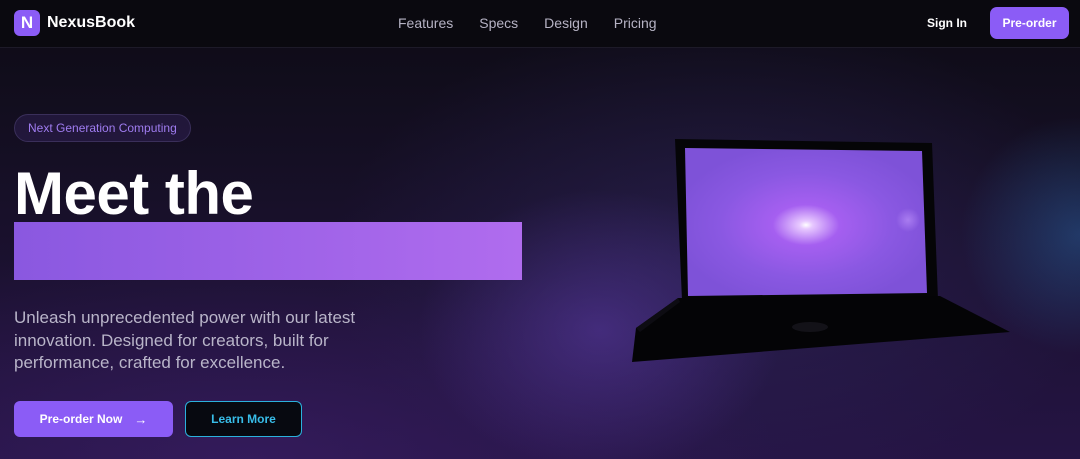 The height and width of the screenshot is (459, 1080). I want to click on nav-link-features: Features, so click(425, 23).